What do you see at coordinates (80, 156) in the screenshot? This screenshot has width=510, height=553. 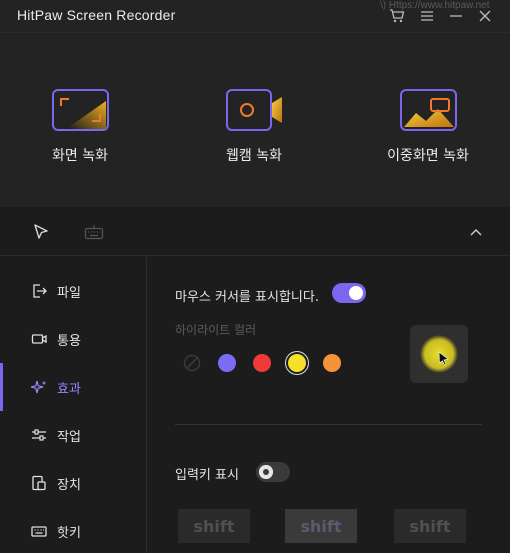 I see `screen-record-label: 화면 녹화` at bounding box center [80, 156].